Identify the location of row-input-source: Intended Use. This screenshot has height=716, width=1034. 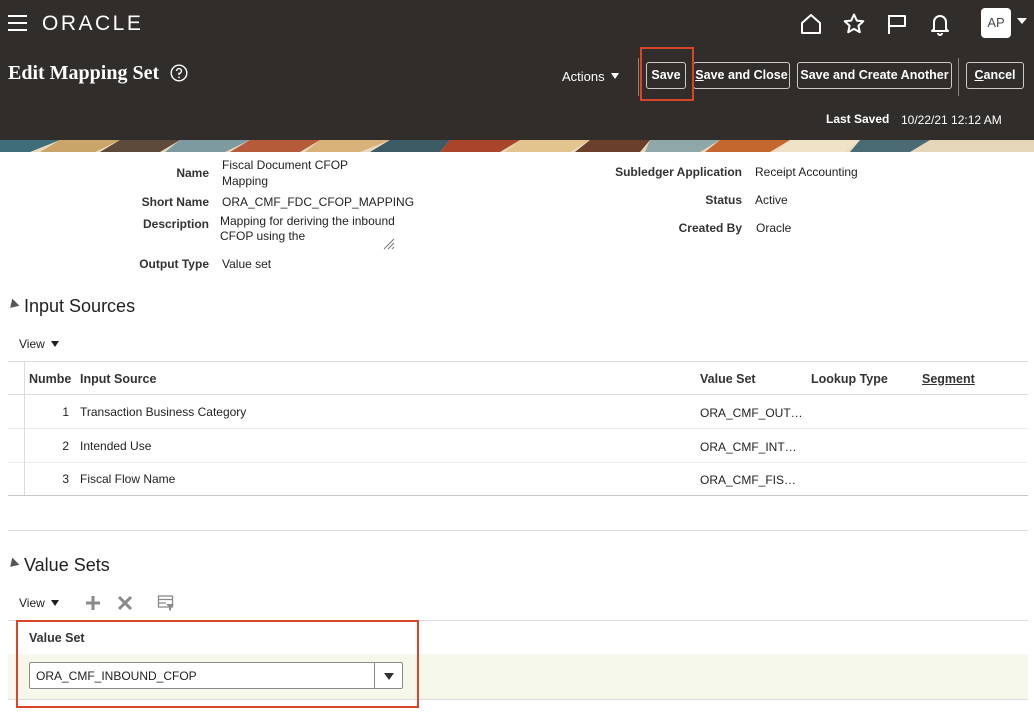
(116, 446).